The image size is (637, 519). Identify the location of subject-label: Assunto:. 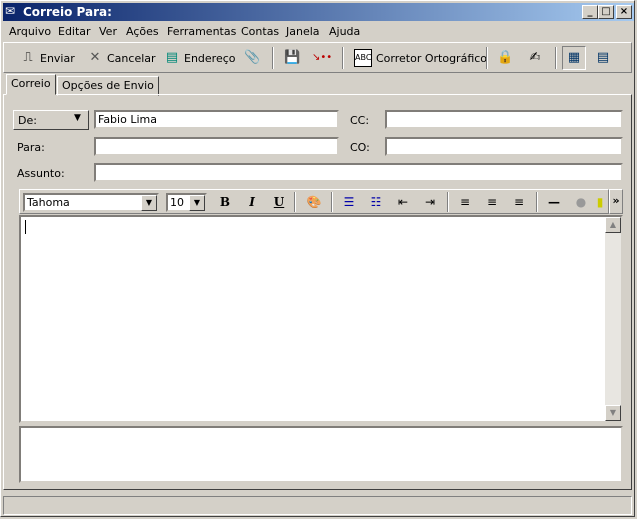
(41, 173).